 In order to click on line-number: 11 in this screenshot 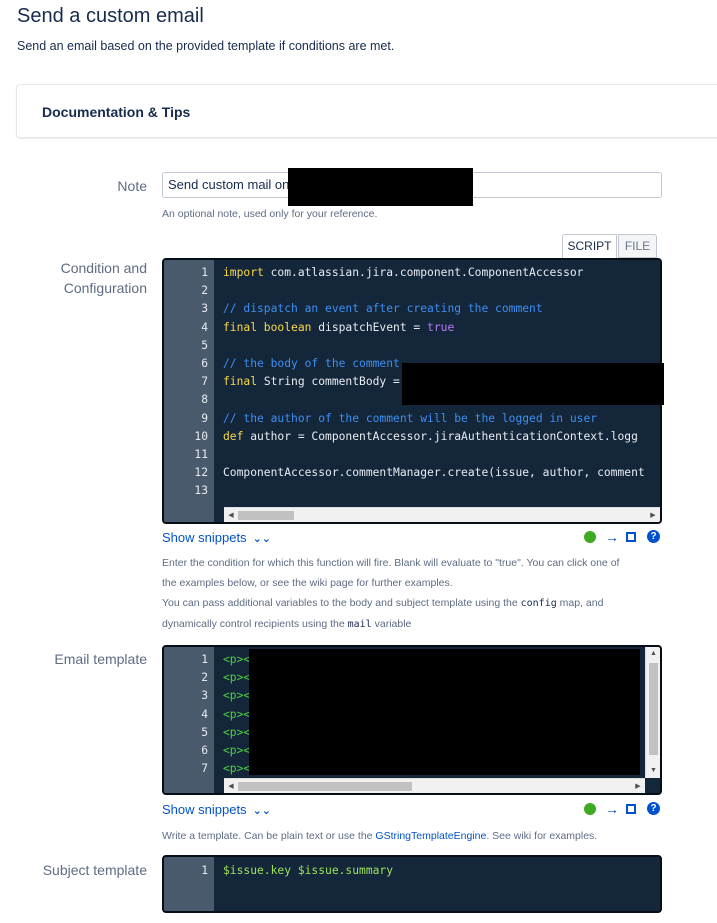, I will do `click(201, 454)`.